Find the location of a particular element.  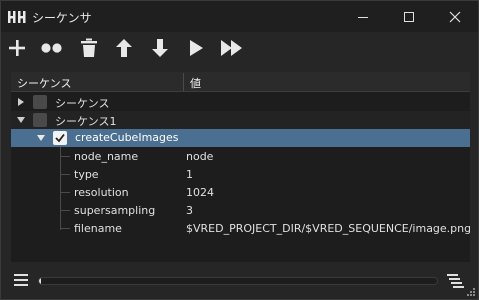

checkbox-checked is located at coordinates (60, 138).